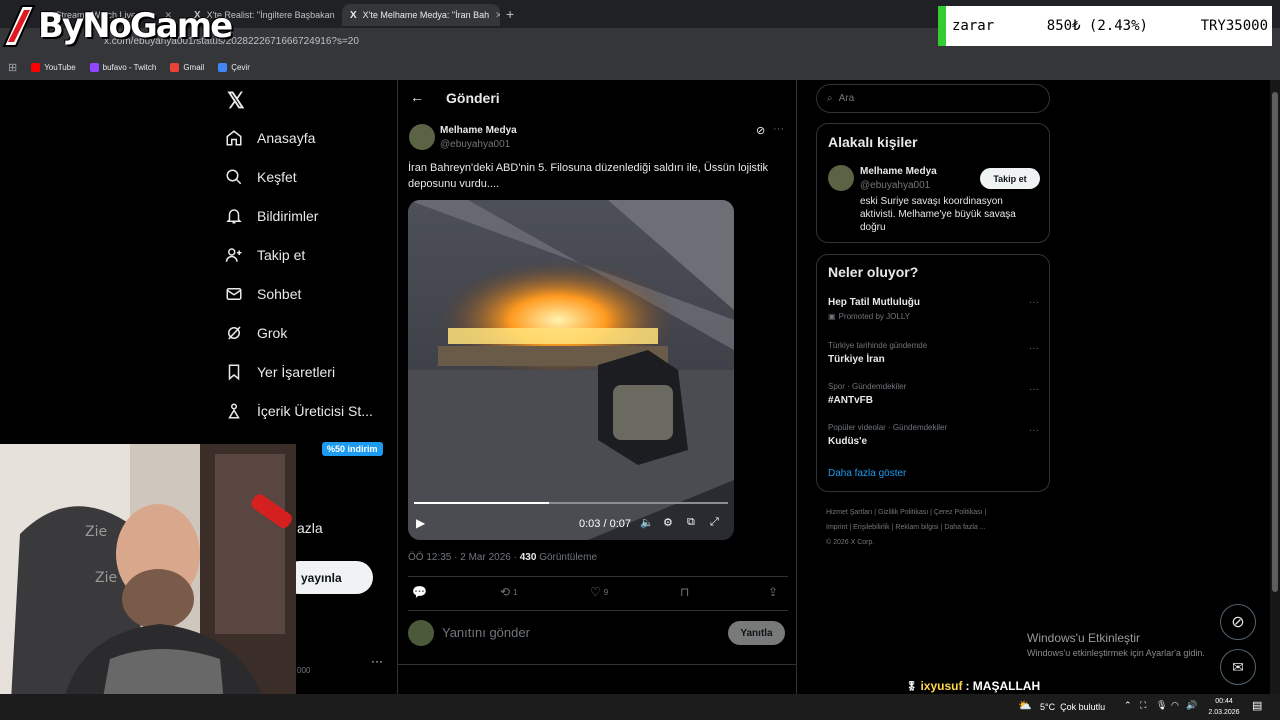  Describe the element at coordinates (233, 255) in the screenshot. I see `follow-icon` at that location.